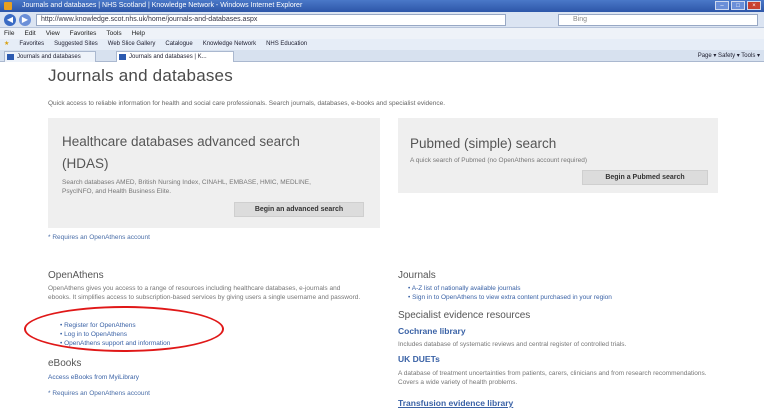 This screenshot has height=414, width=764. I want to click on minimize-button: –, so click(722, 5).